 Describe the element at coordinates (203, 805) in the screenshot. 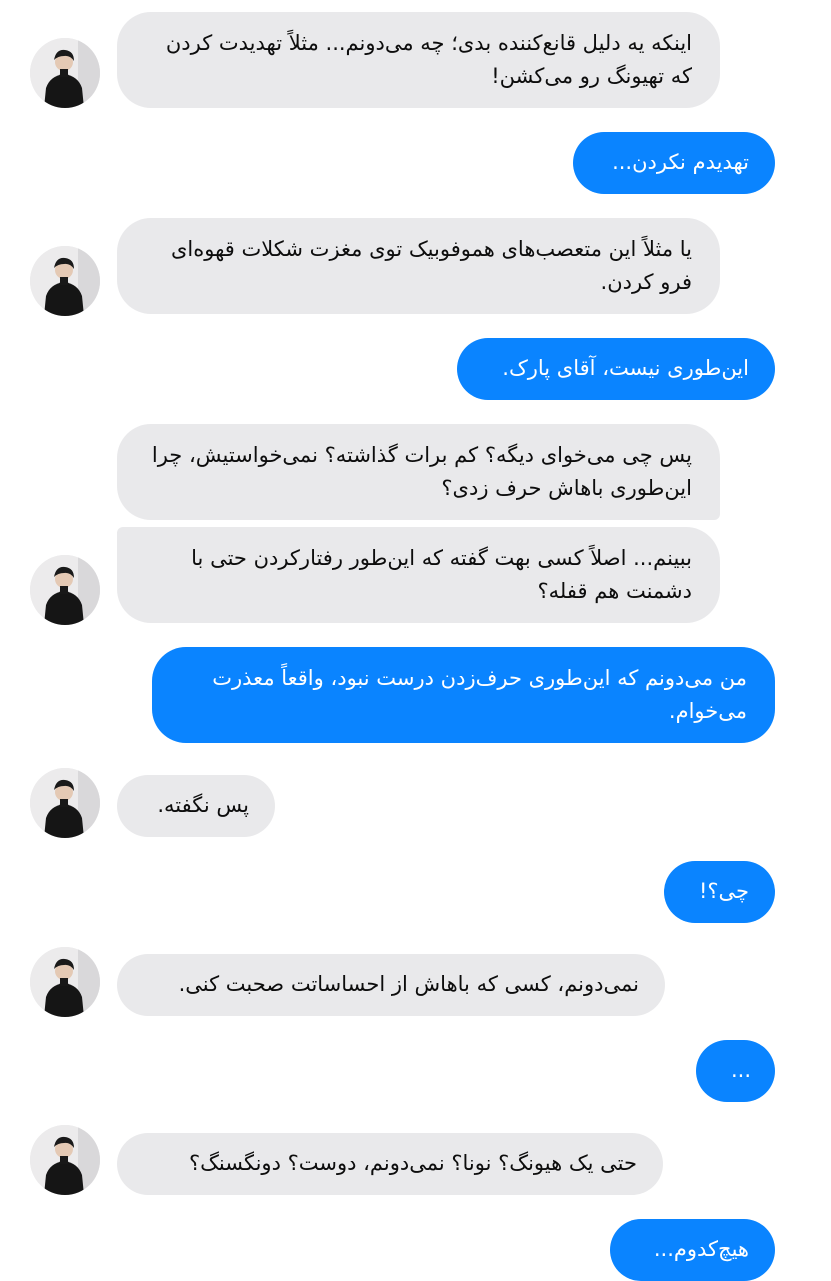

I see `message-text: پس نگفته.` at that location.